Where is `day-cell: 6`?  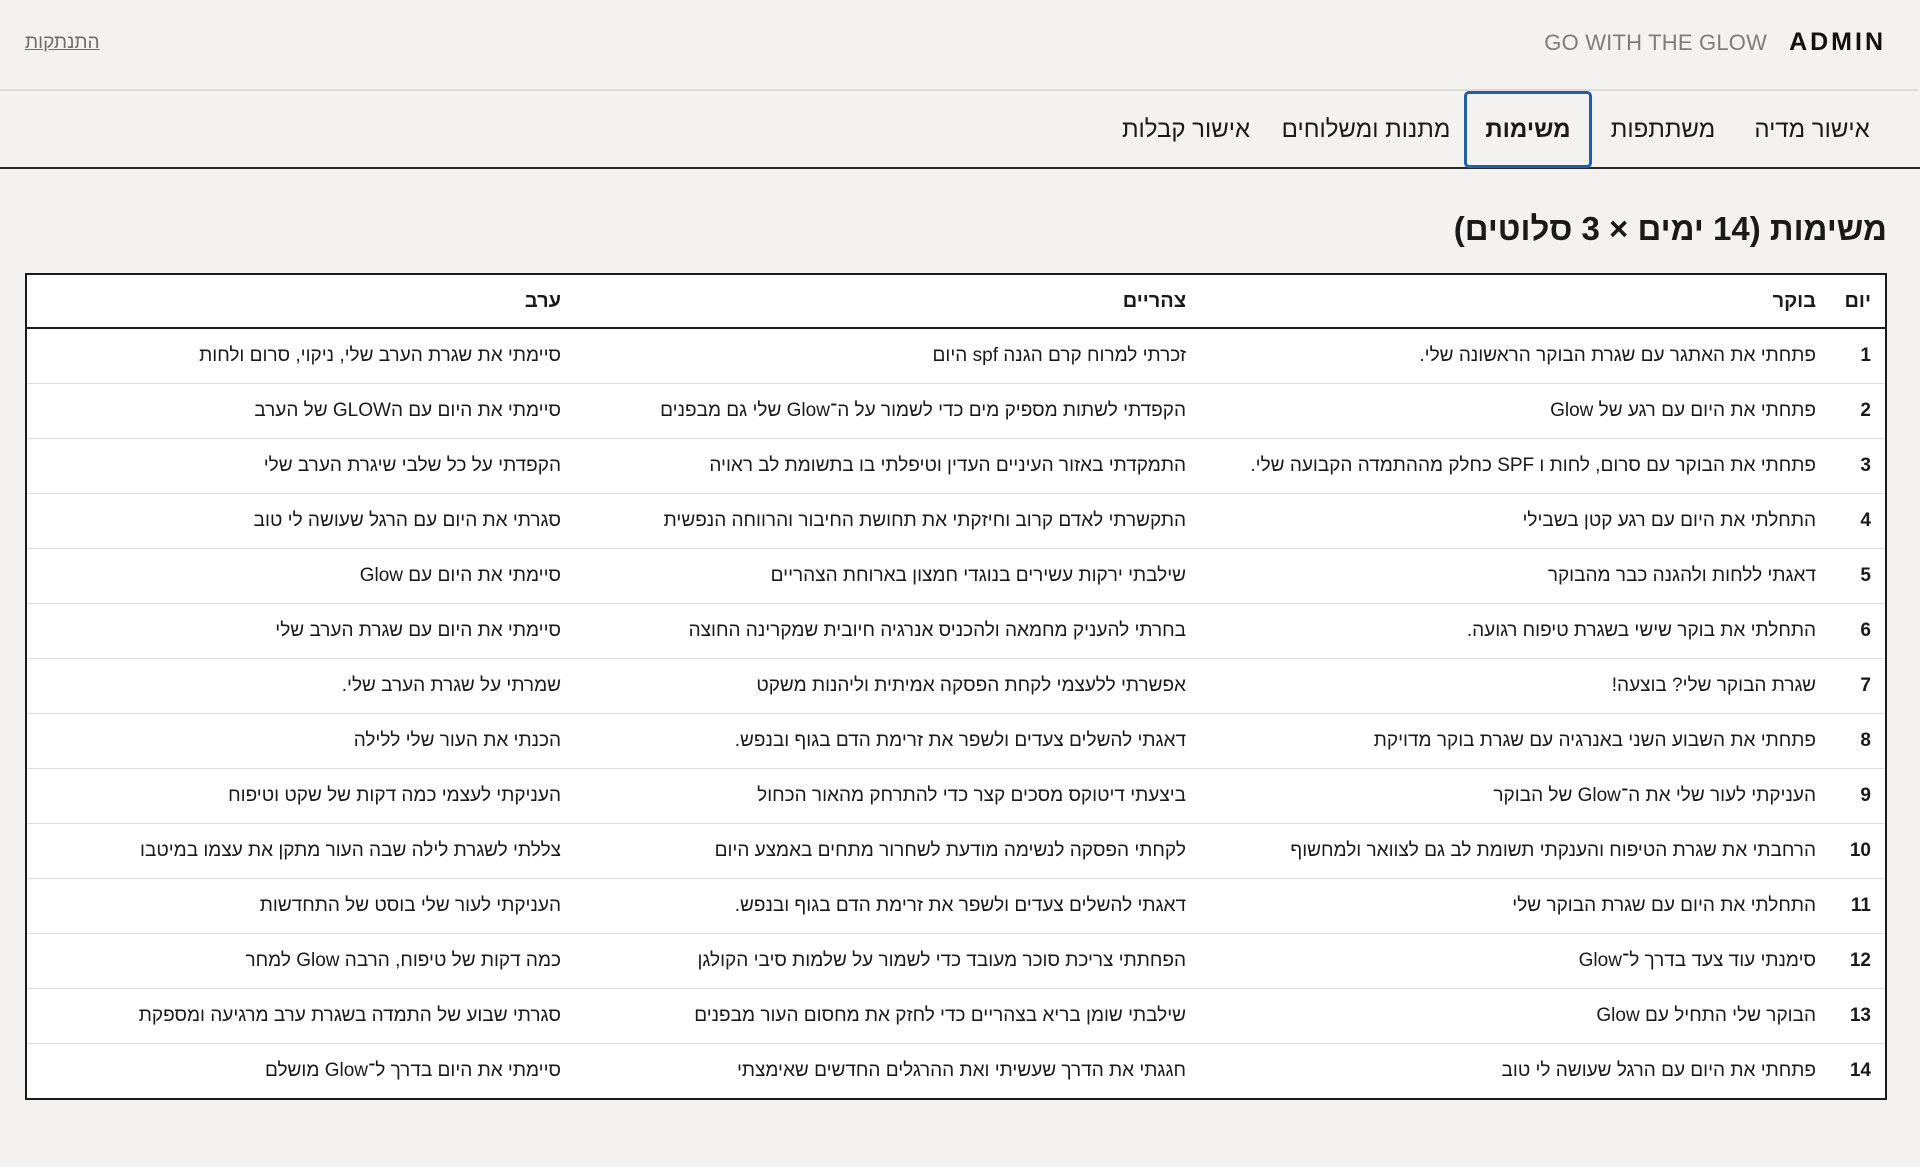 day-cell: 6 is located at coordinates (1858, 631).